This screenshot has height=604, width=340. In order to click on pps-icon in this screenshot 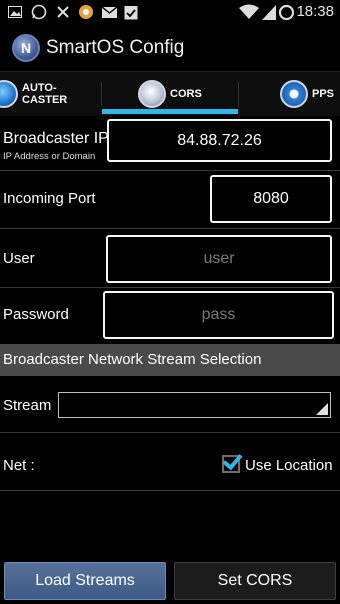, I will do `click(294, 94)`.